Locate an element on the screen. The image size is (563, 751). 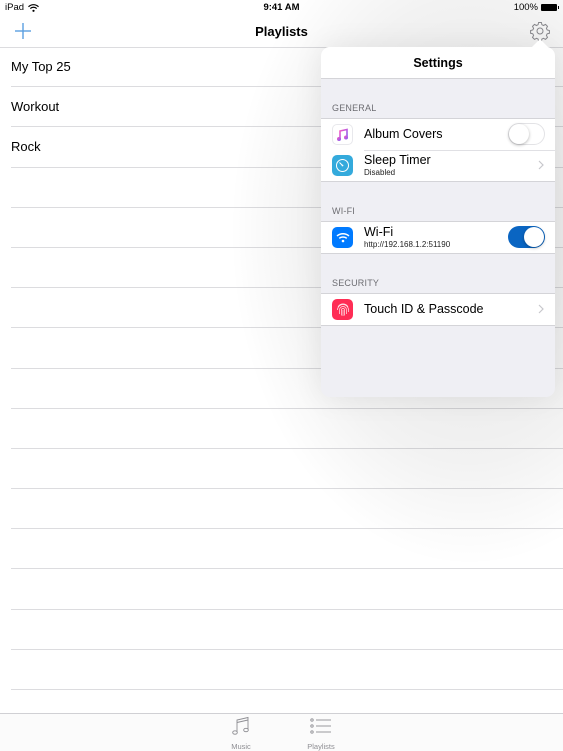
section-header-general: GENERAL is located at coordinates (354, 108).